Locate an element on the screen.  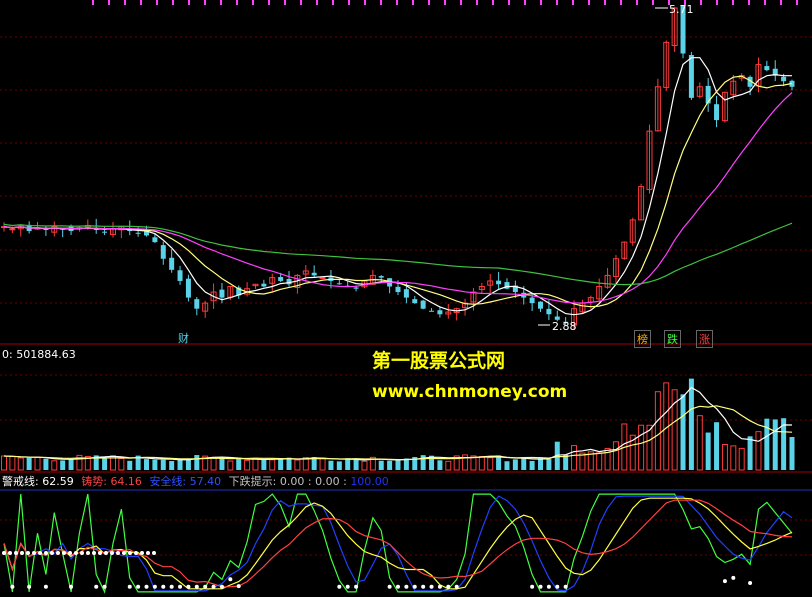
event-marker-die: 跌 is located at coordinates (672, 339).